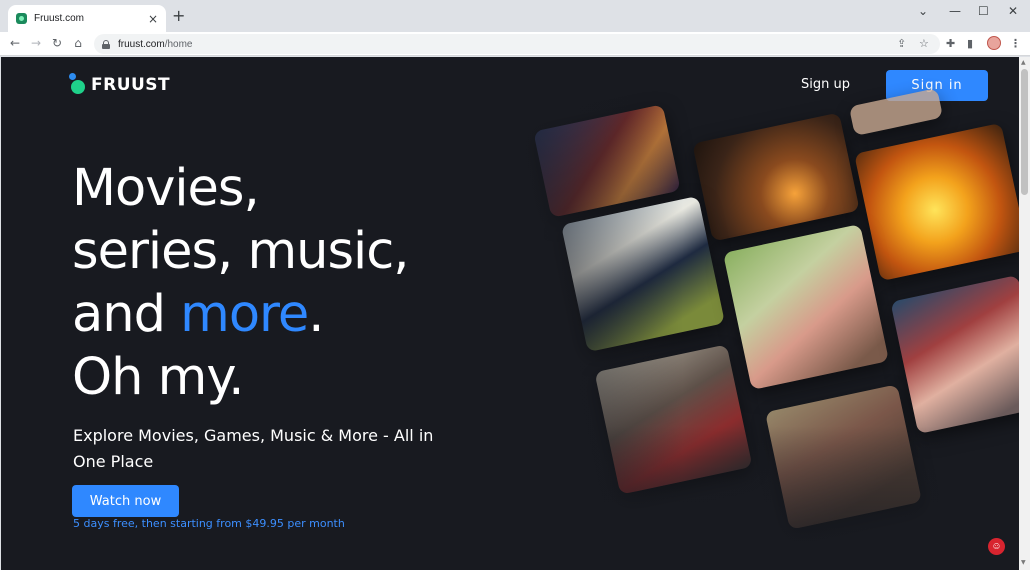 The image size is (1030, 570). Describe the element at coordinates (15, 43) in the screenshot. I see `back-icon: ←` at that location.